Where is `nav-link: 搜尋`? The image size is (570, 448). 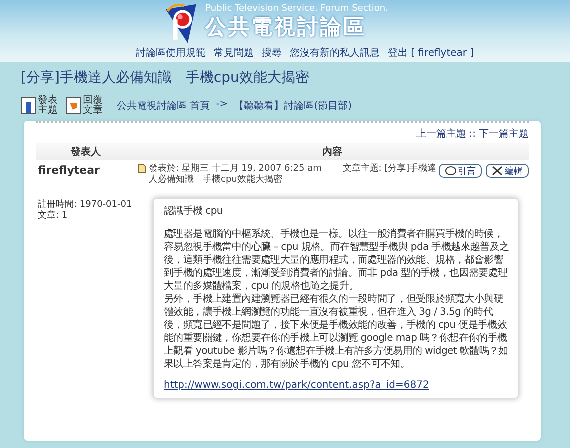 nav-link: 搜尋 is located at coordinates (272, 53).